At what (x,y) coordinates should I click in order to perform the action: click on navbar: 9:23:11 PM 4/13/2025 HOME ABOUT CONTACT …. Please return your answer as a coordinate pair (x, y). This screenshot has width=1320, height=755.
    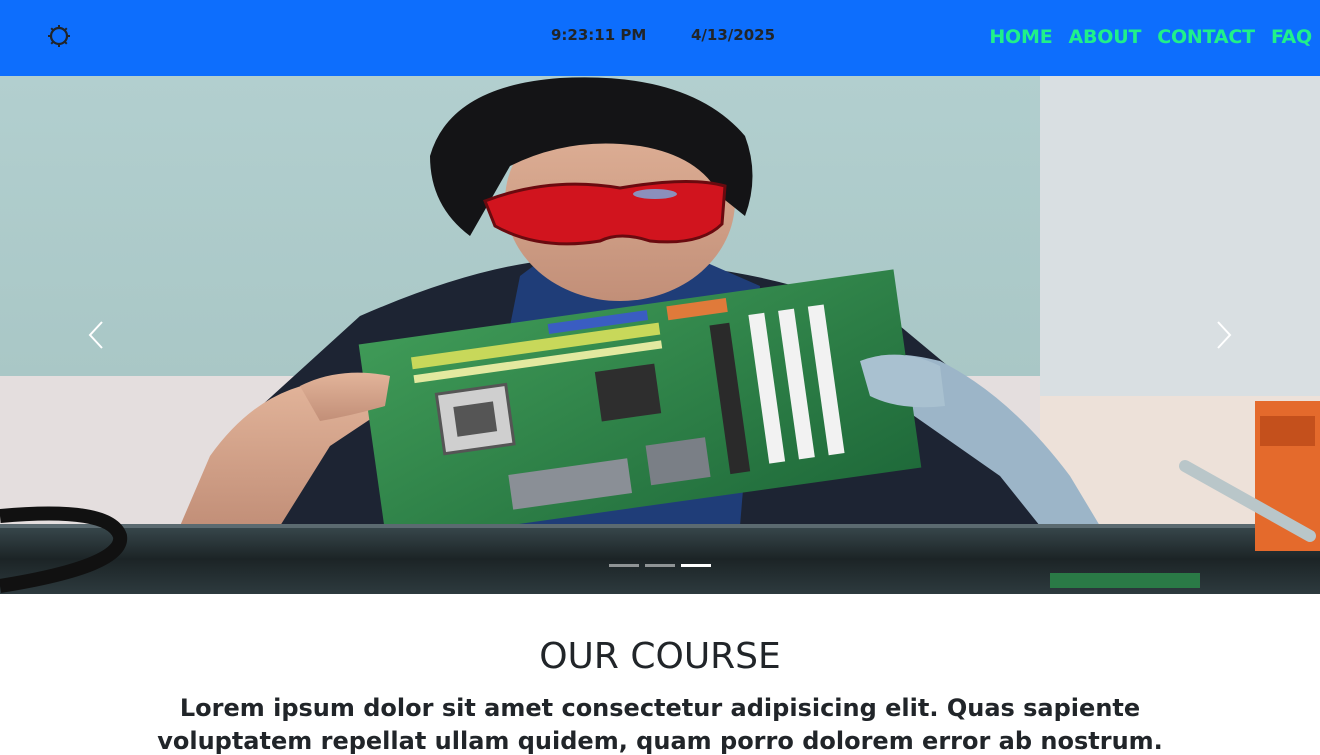
    Looking at the image, I should click on (660, 38).